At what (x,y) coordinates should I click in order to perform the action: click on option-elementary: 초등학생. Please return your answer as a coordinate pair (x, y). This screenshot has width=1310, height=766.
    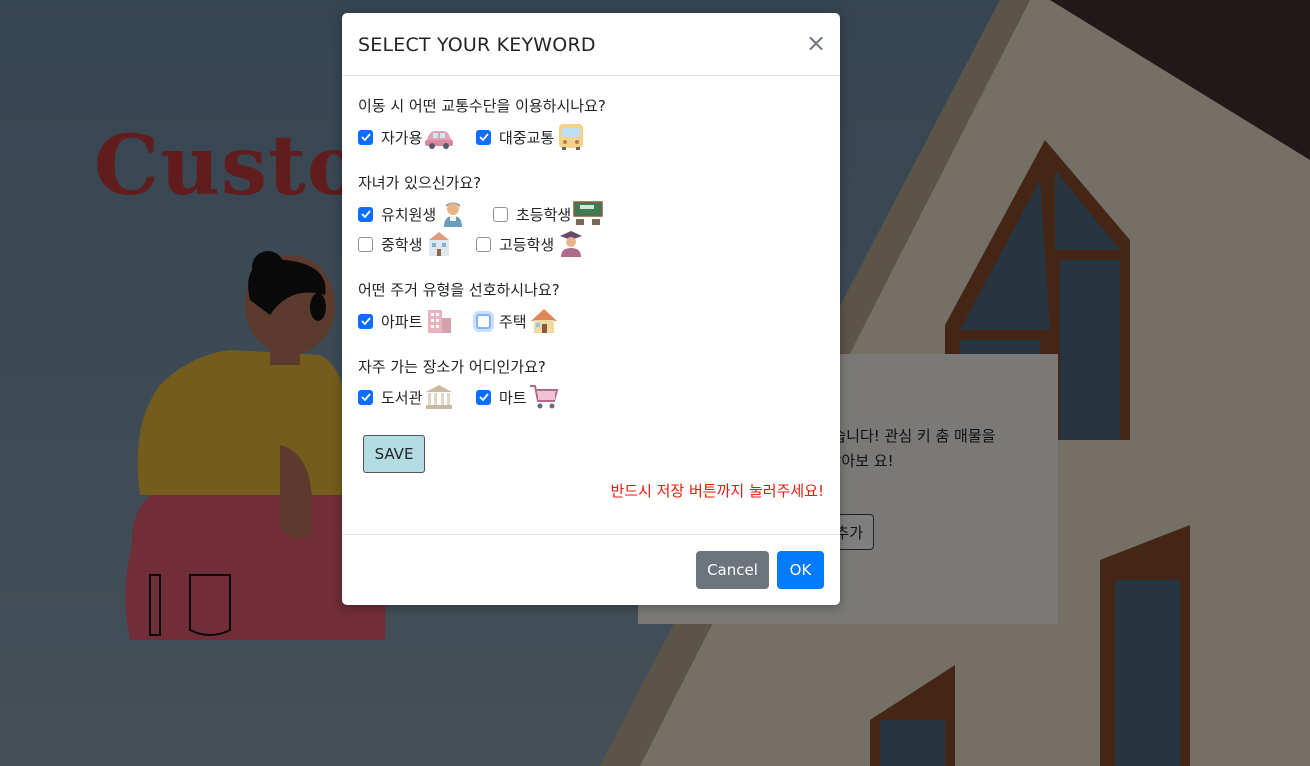
    Looking at the image, I should click on (548, 214).